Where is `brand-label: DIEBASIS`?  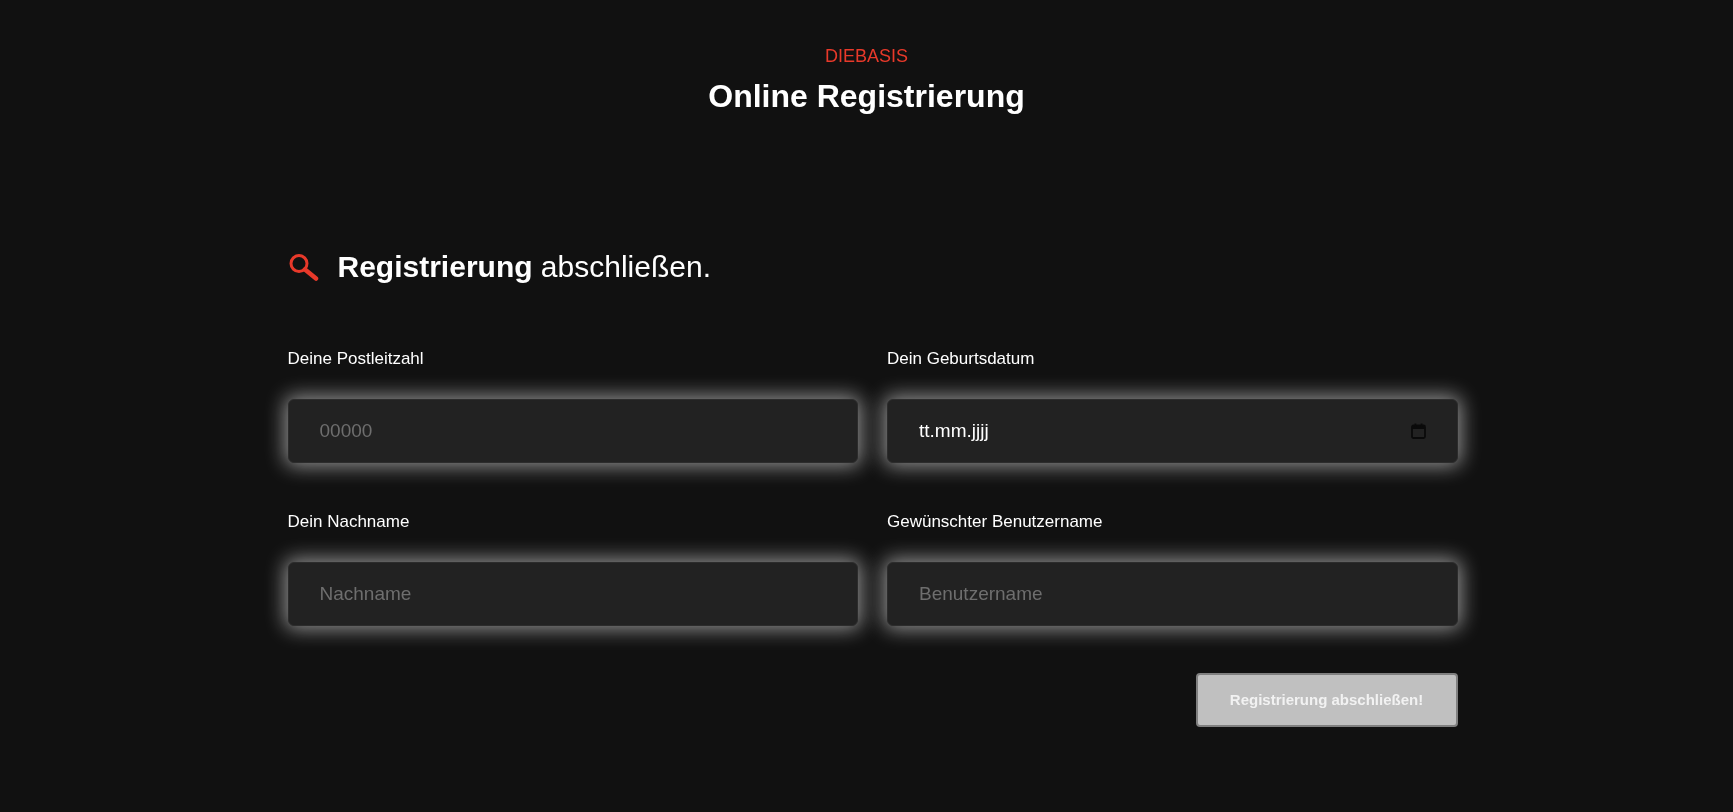
brand-label: DIEBASIS is located at coordinates (866, 56).